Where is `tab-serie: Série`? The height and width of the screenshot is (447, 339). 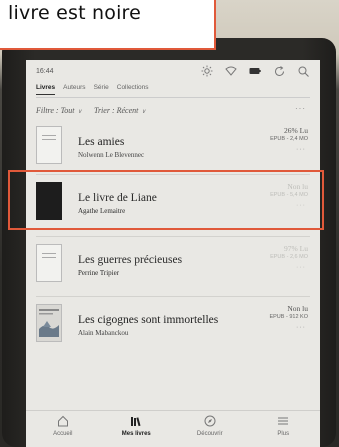
tab-serie: Série is located at coordinates (101, 89).